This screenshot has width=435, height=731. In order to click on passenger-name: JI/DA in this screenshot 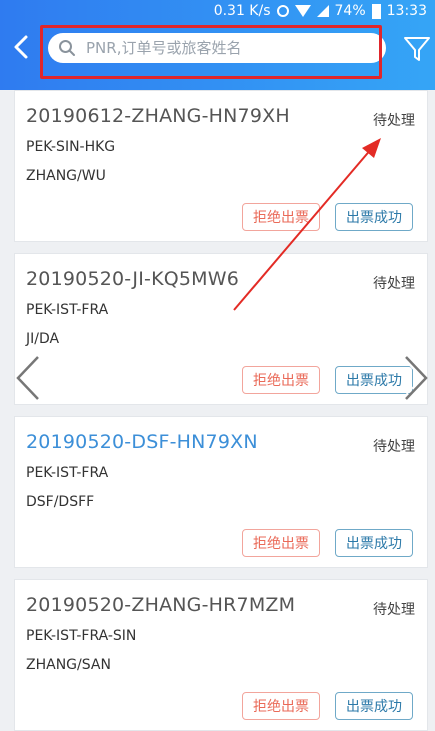, I will do `click(43, 339)`.